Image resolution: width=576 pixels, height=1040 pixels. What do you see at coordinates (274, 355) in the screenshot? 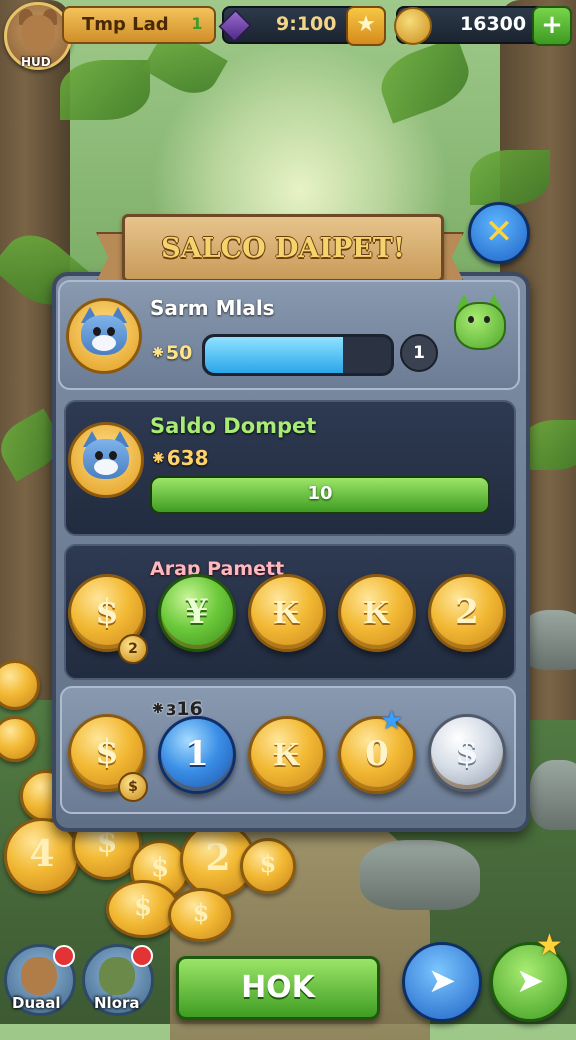
I see `xp-progress-fill` at bounding box center [274, 355].